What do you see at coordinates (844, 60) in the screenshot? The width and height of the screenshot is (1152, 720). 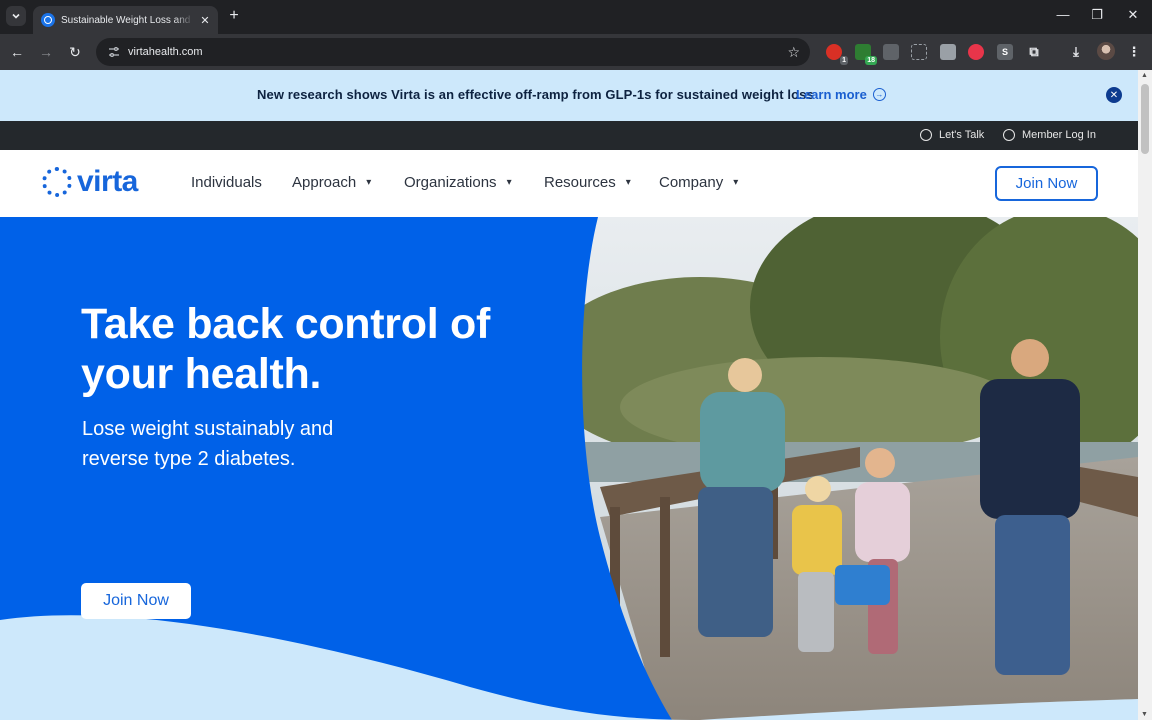 I see `extension-badge: 1` at bounding box center [844, 60].